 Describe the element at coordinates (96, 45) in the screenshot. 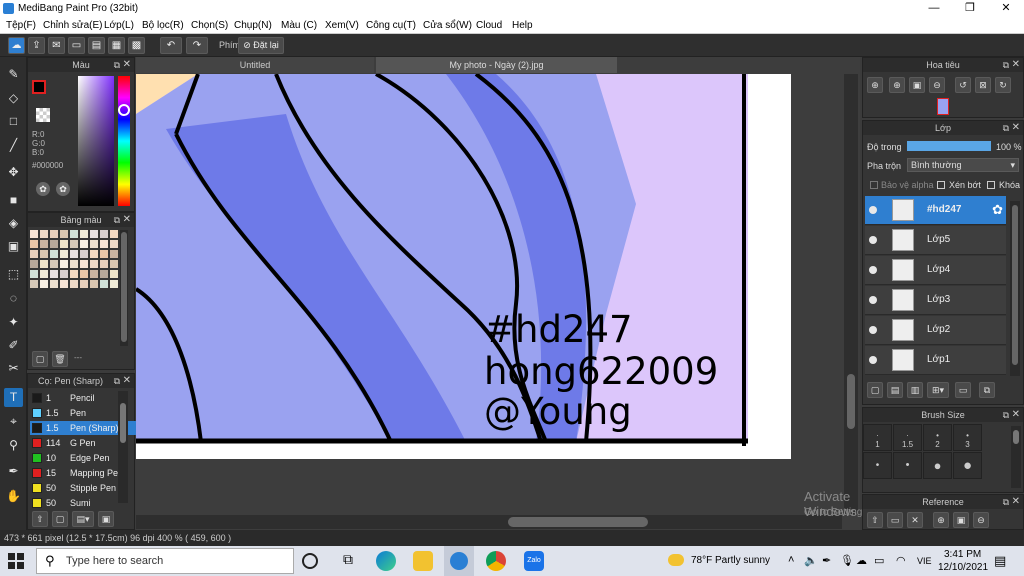

I see `page-icon: ▤` at that location.